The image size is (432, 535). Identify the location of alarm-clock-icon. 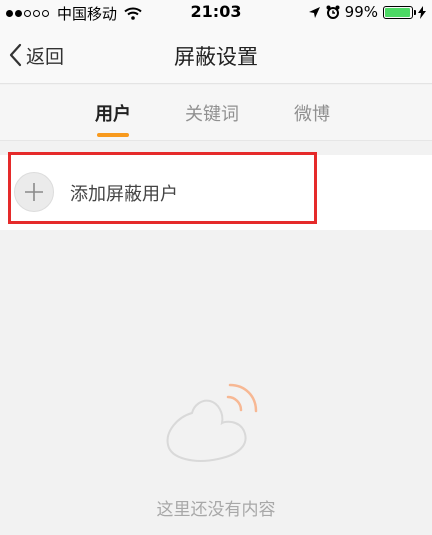
(333, 12).